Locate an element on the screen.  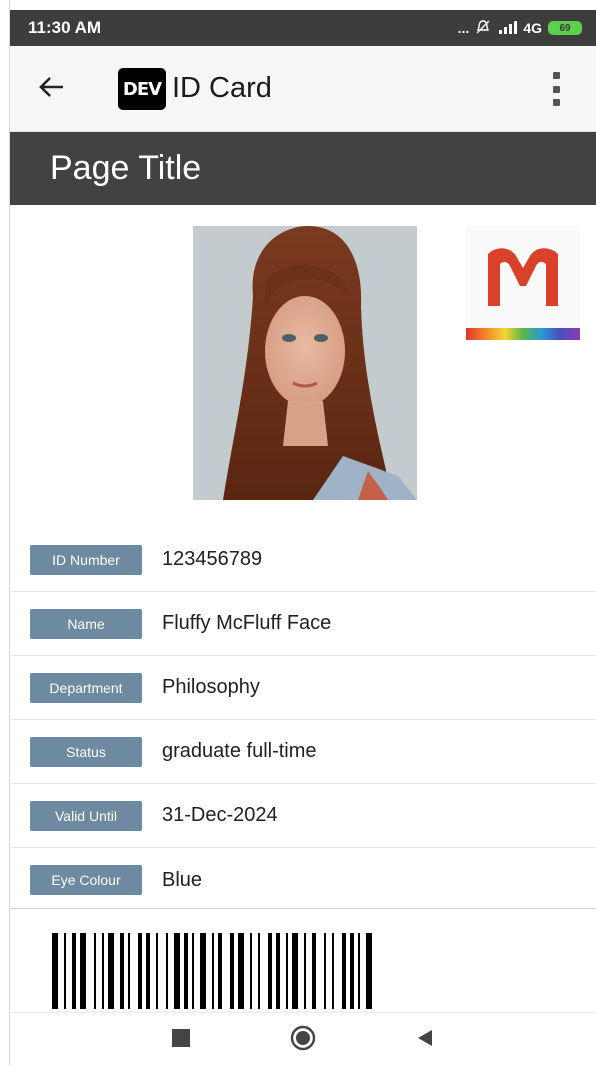
barcode is located at coordinates (212, 971).